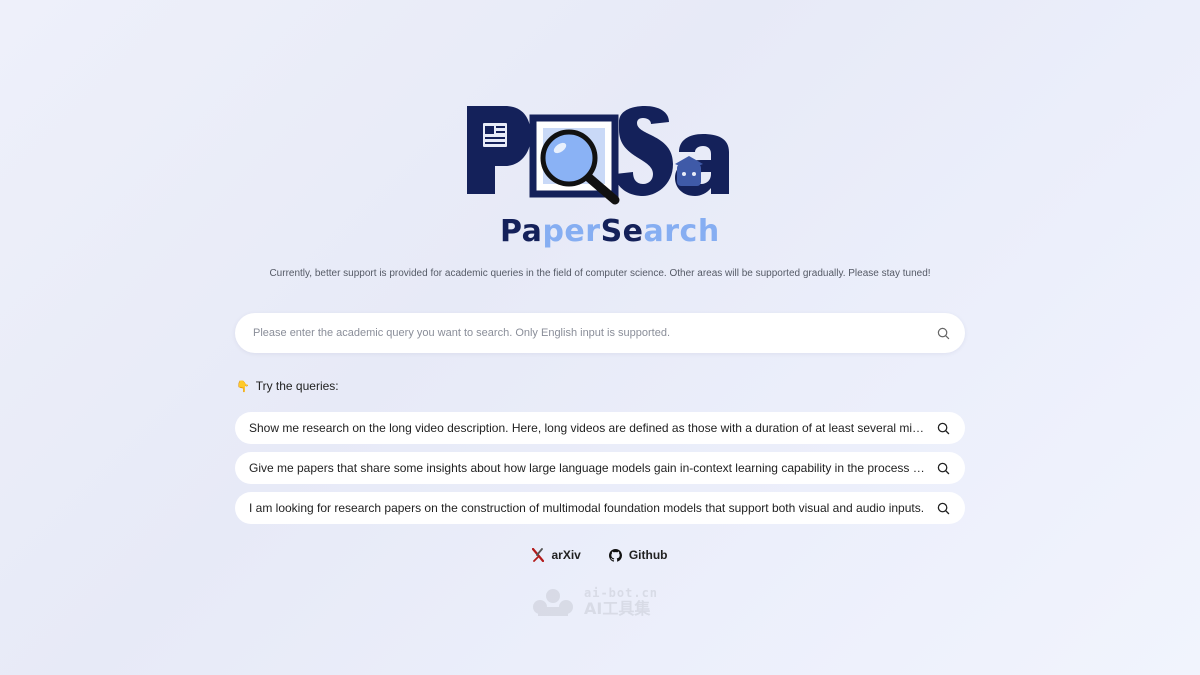 This screenshot has width=1200, height=675. I want to click on try-queries-label: 👇 Try the queries:, so click(287, 386).